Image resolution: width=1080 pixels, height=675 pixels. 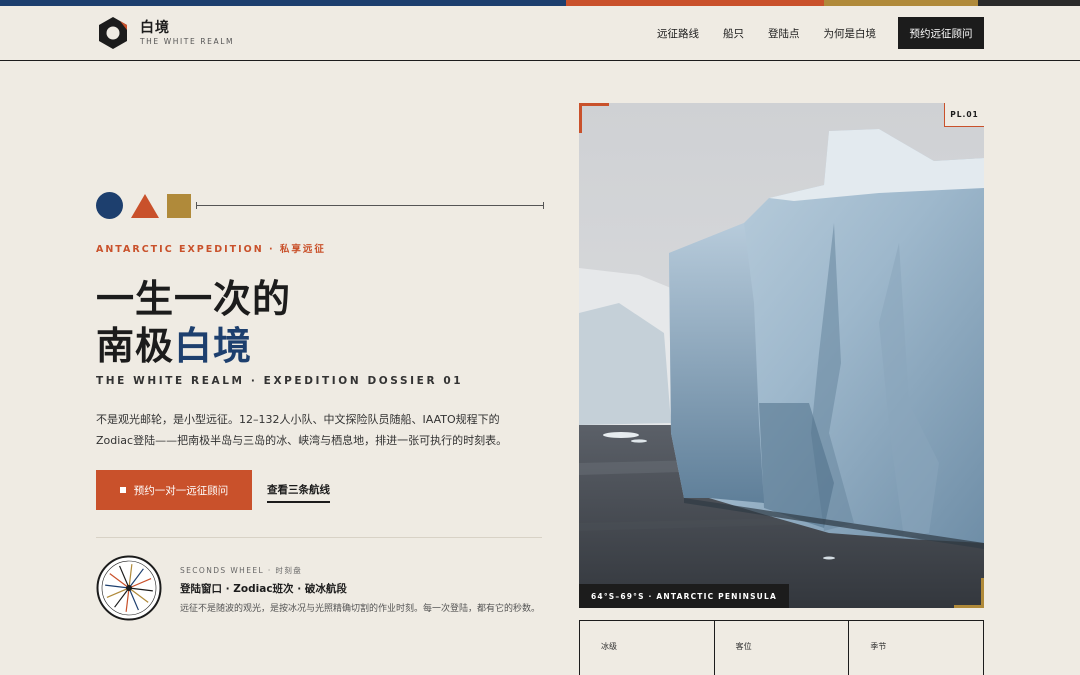 What do you see at coordinates (298, 492) in the screenshot?
I see `view-routes-link: 查看三条航线` at bounding box center [298, 492].